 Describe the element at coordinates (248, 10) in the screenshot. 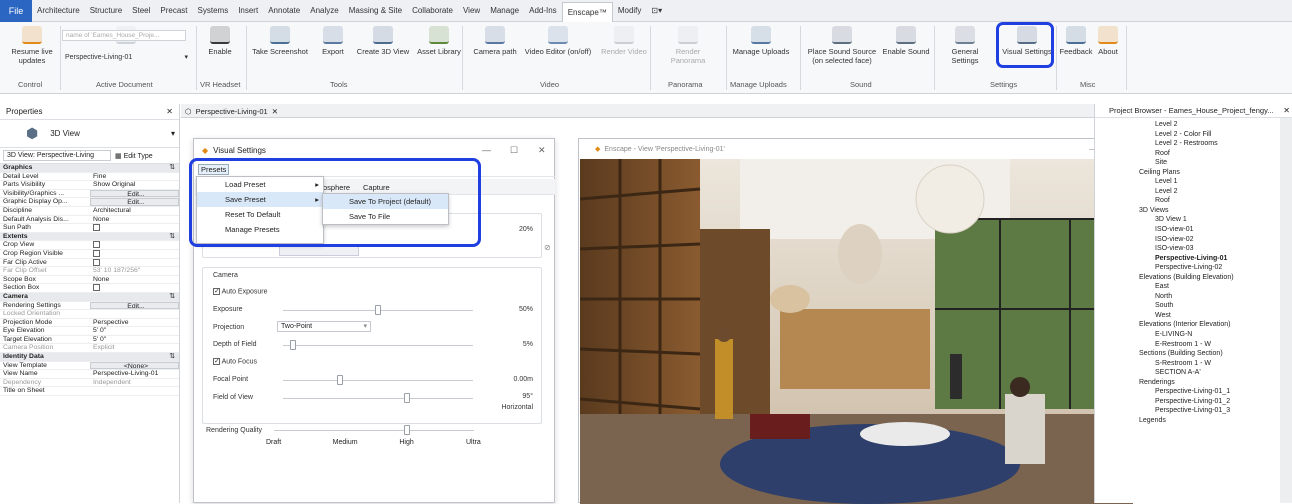

I see `menu-tab-5: Insert` at that location.